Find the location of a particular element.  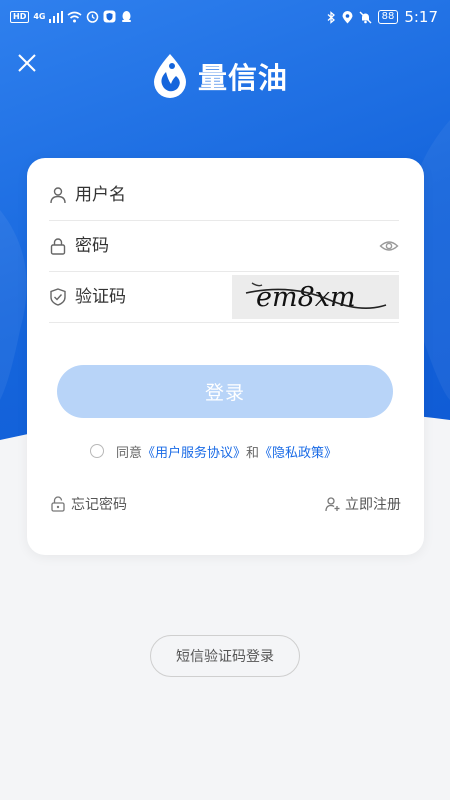

lock-icon is located at coordinates (58, 246).